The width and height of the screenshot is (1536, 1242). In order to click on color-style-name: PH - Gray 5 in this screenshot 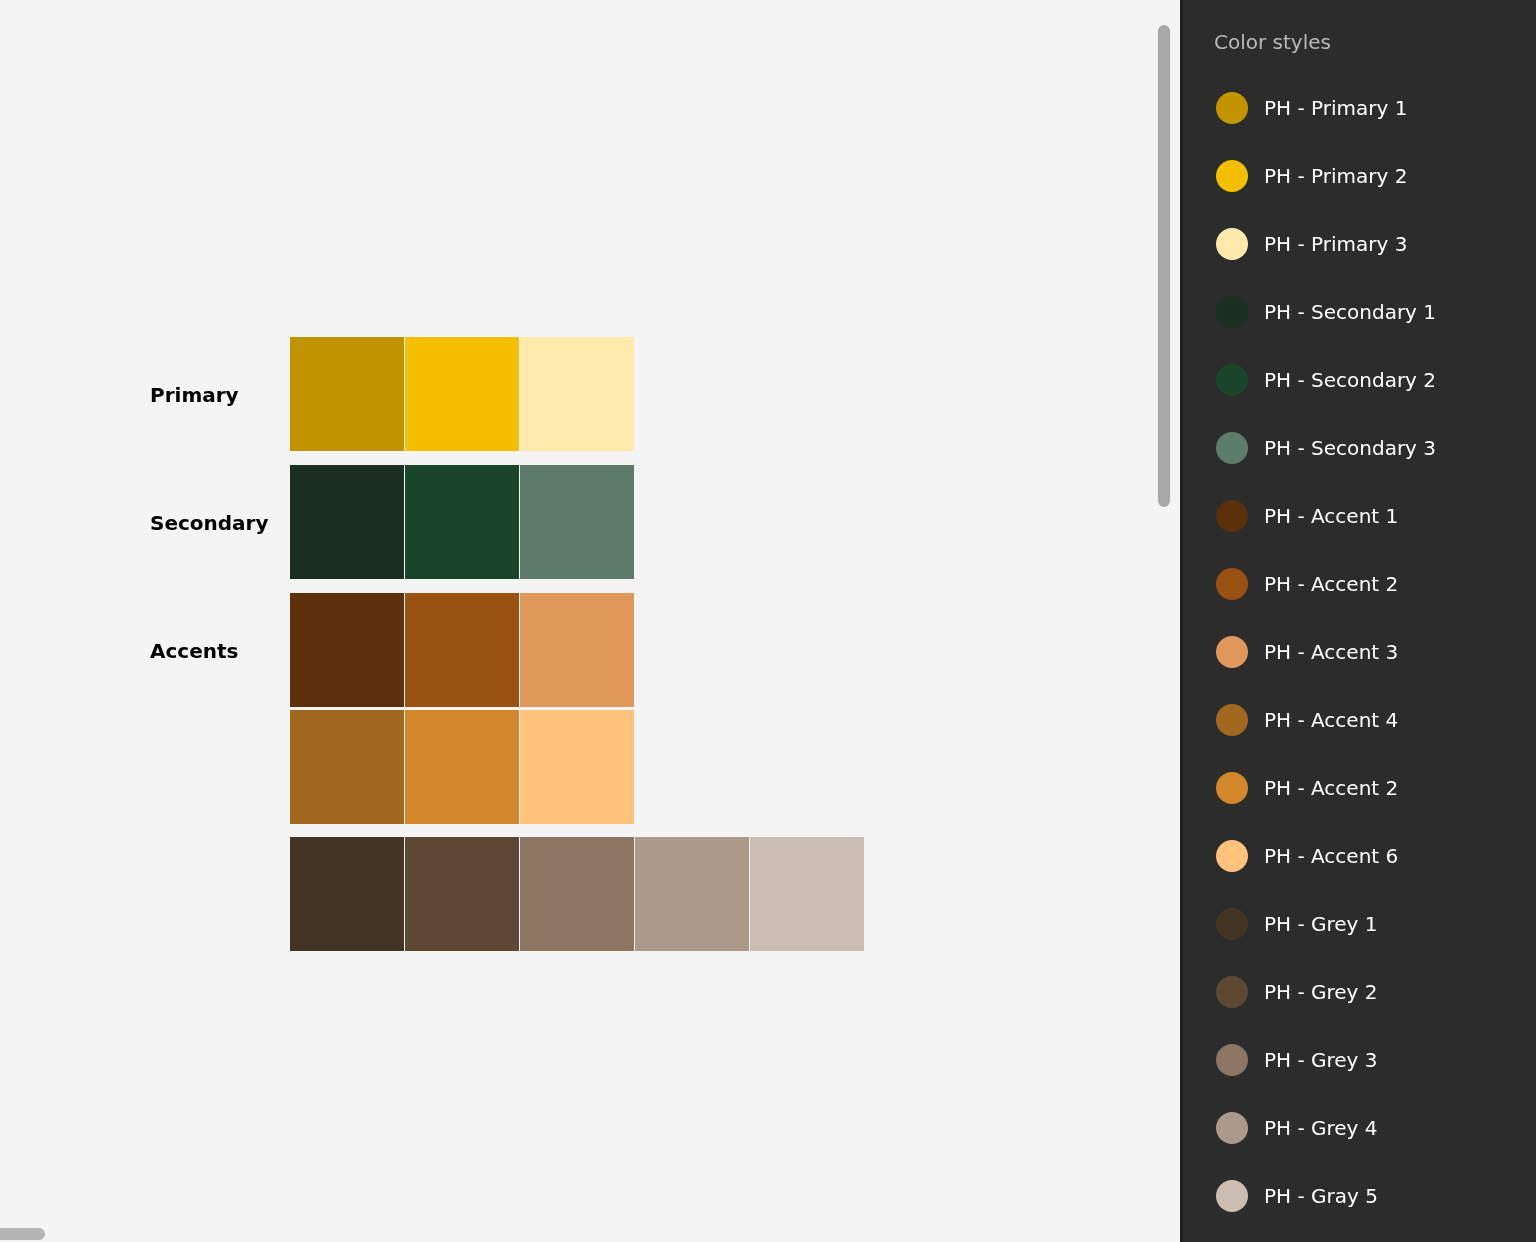, I will do `click(1321, 1196)`.